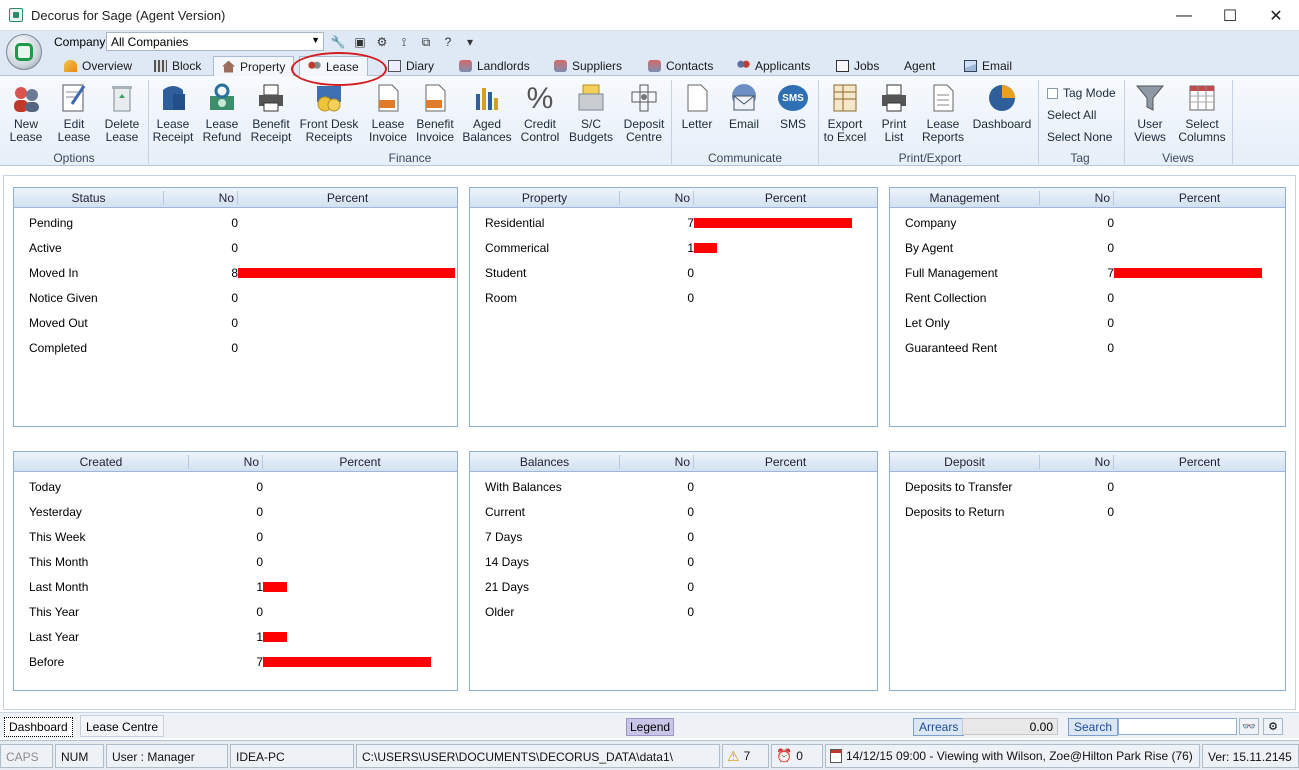 The image size is (1299, 770). I want to click on table-row: Pending 0, so click(235, 222).